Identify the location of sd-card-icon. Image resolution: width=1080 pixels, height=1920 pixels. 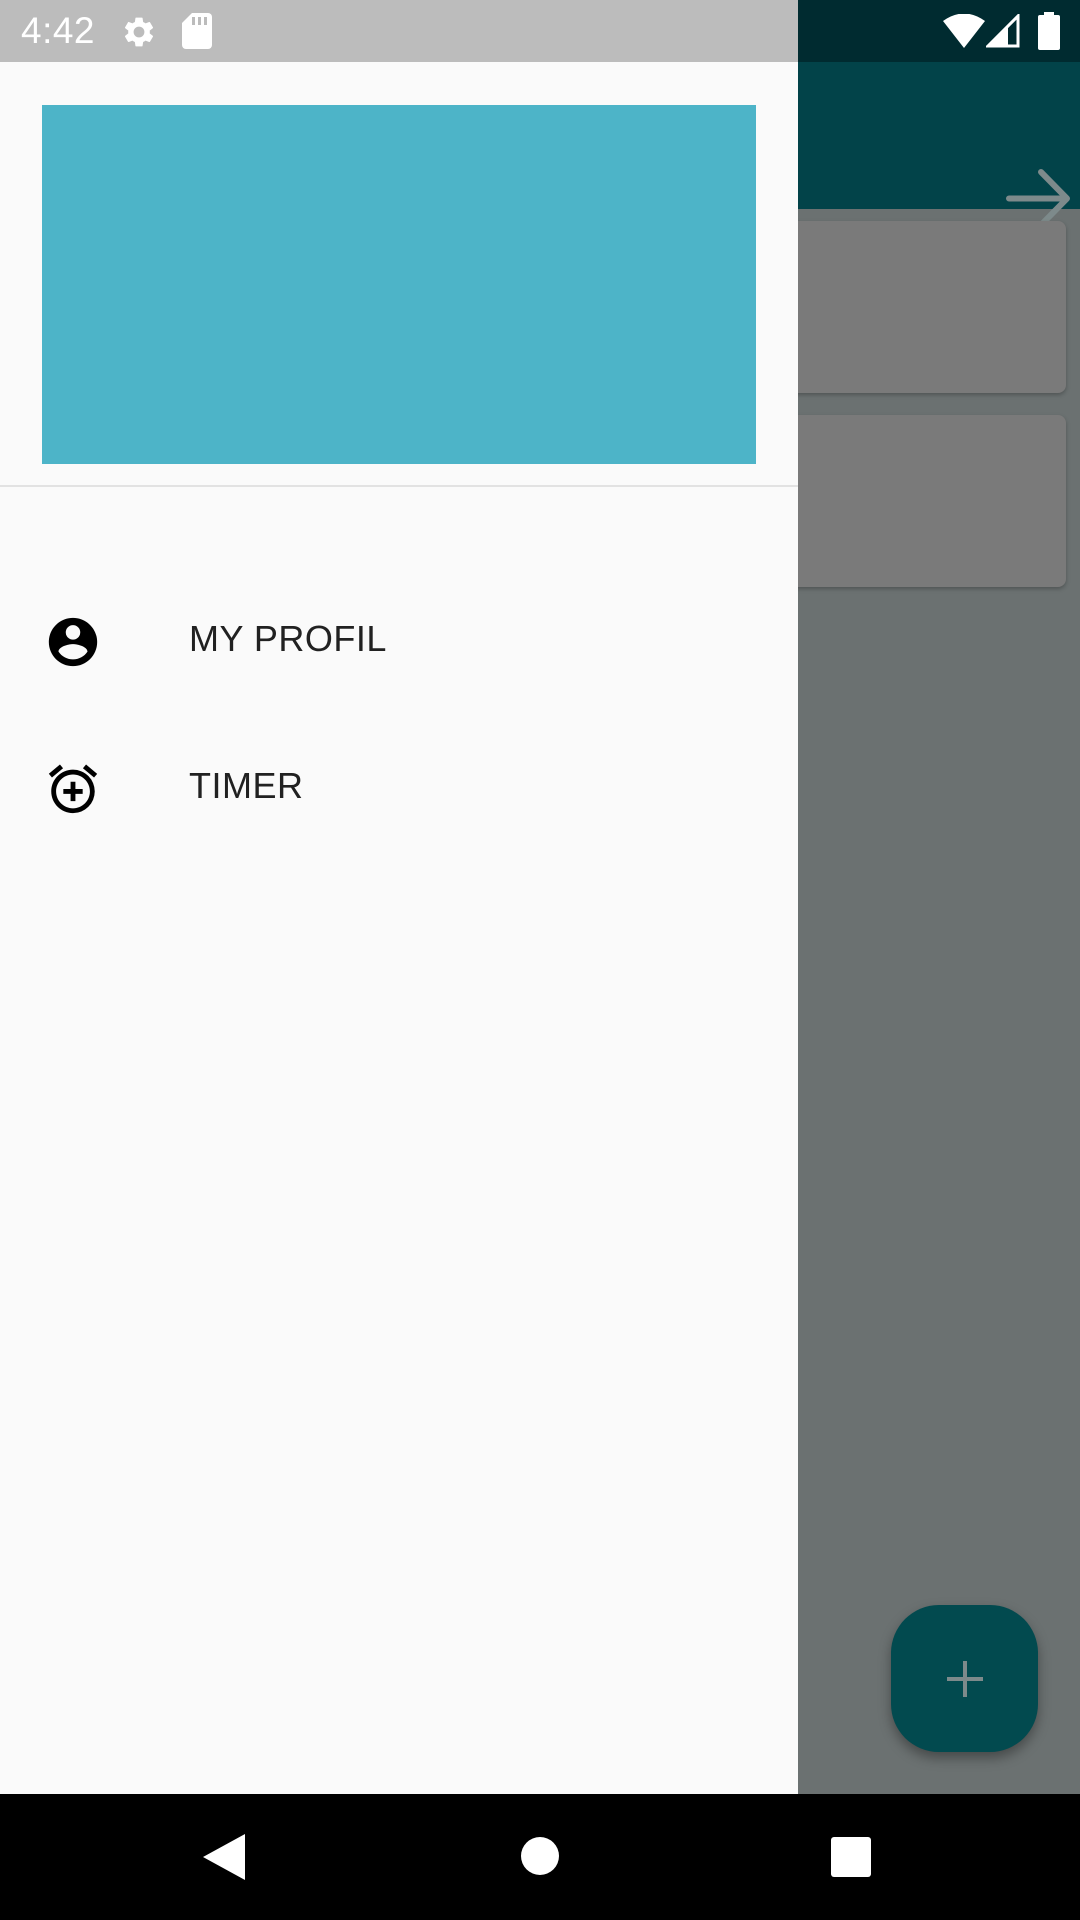
(197, 31).